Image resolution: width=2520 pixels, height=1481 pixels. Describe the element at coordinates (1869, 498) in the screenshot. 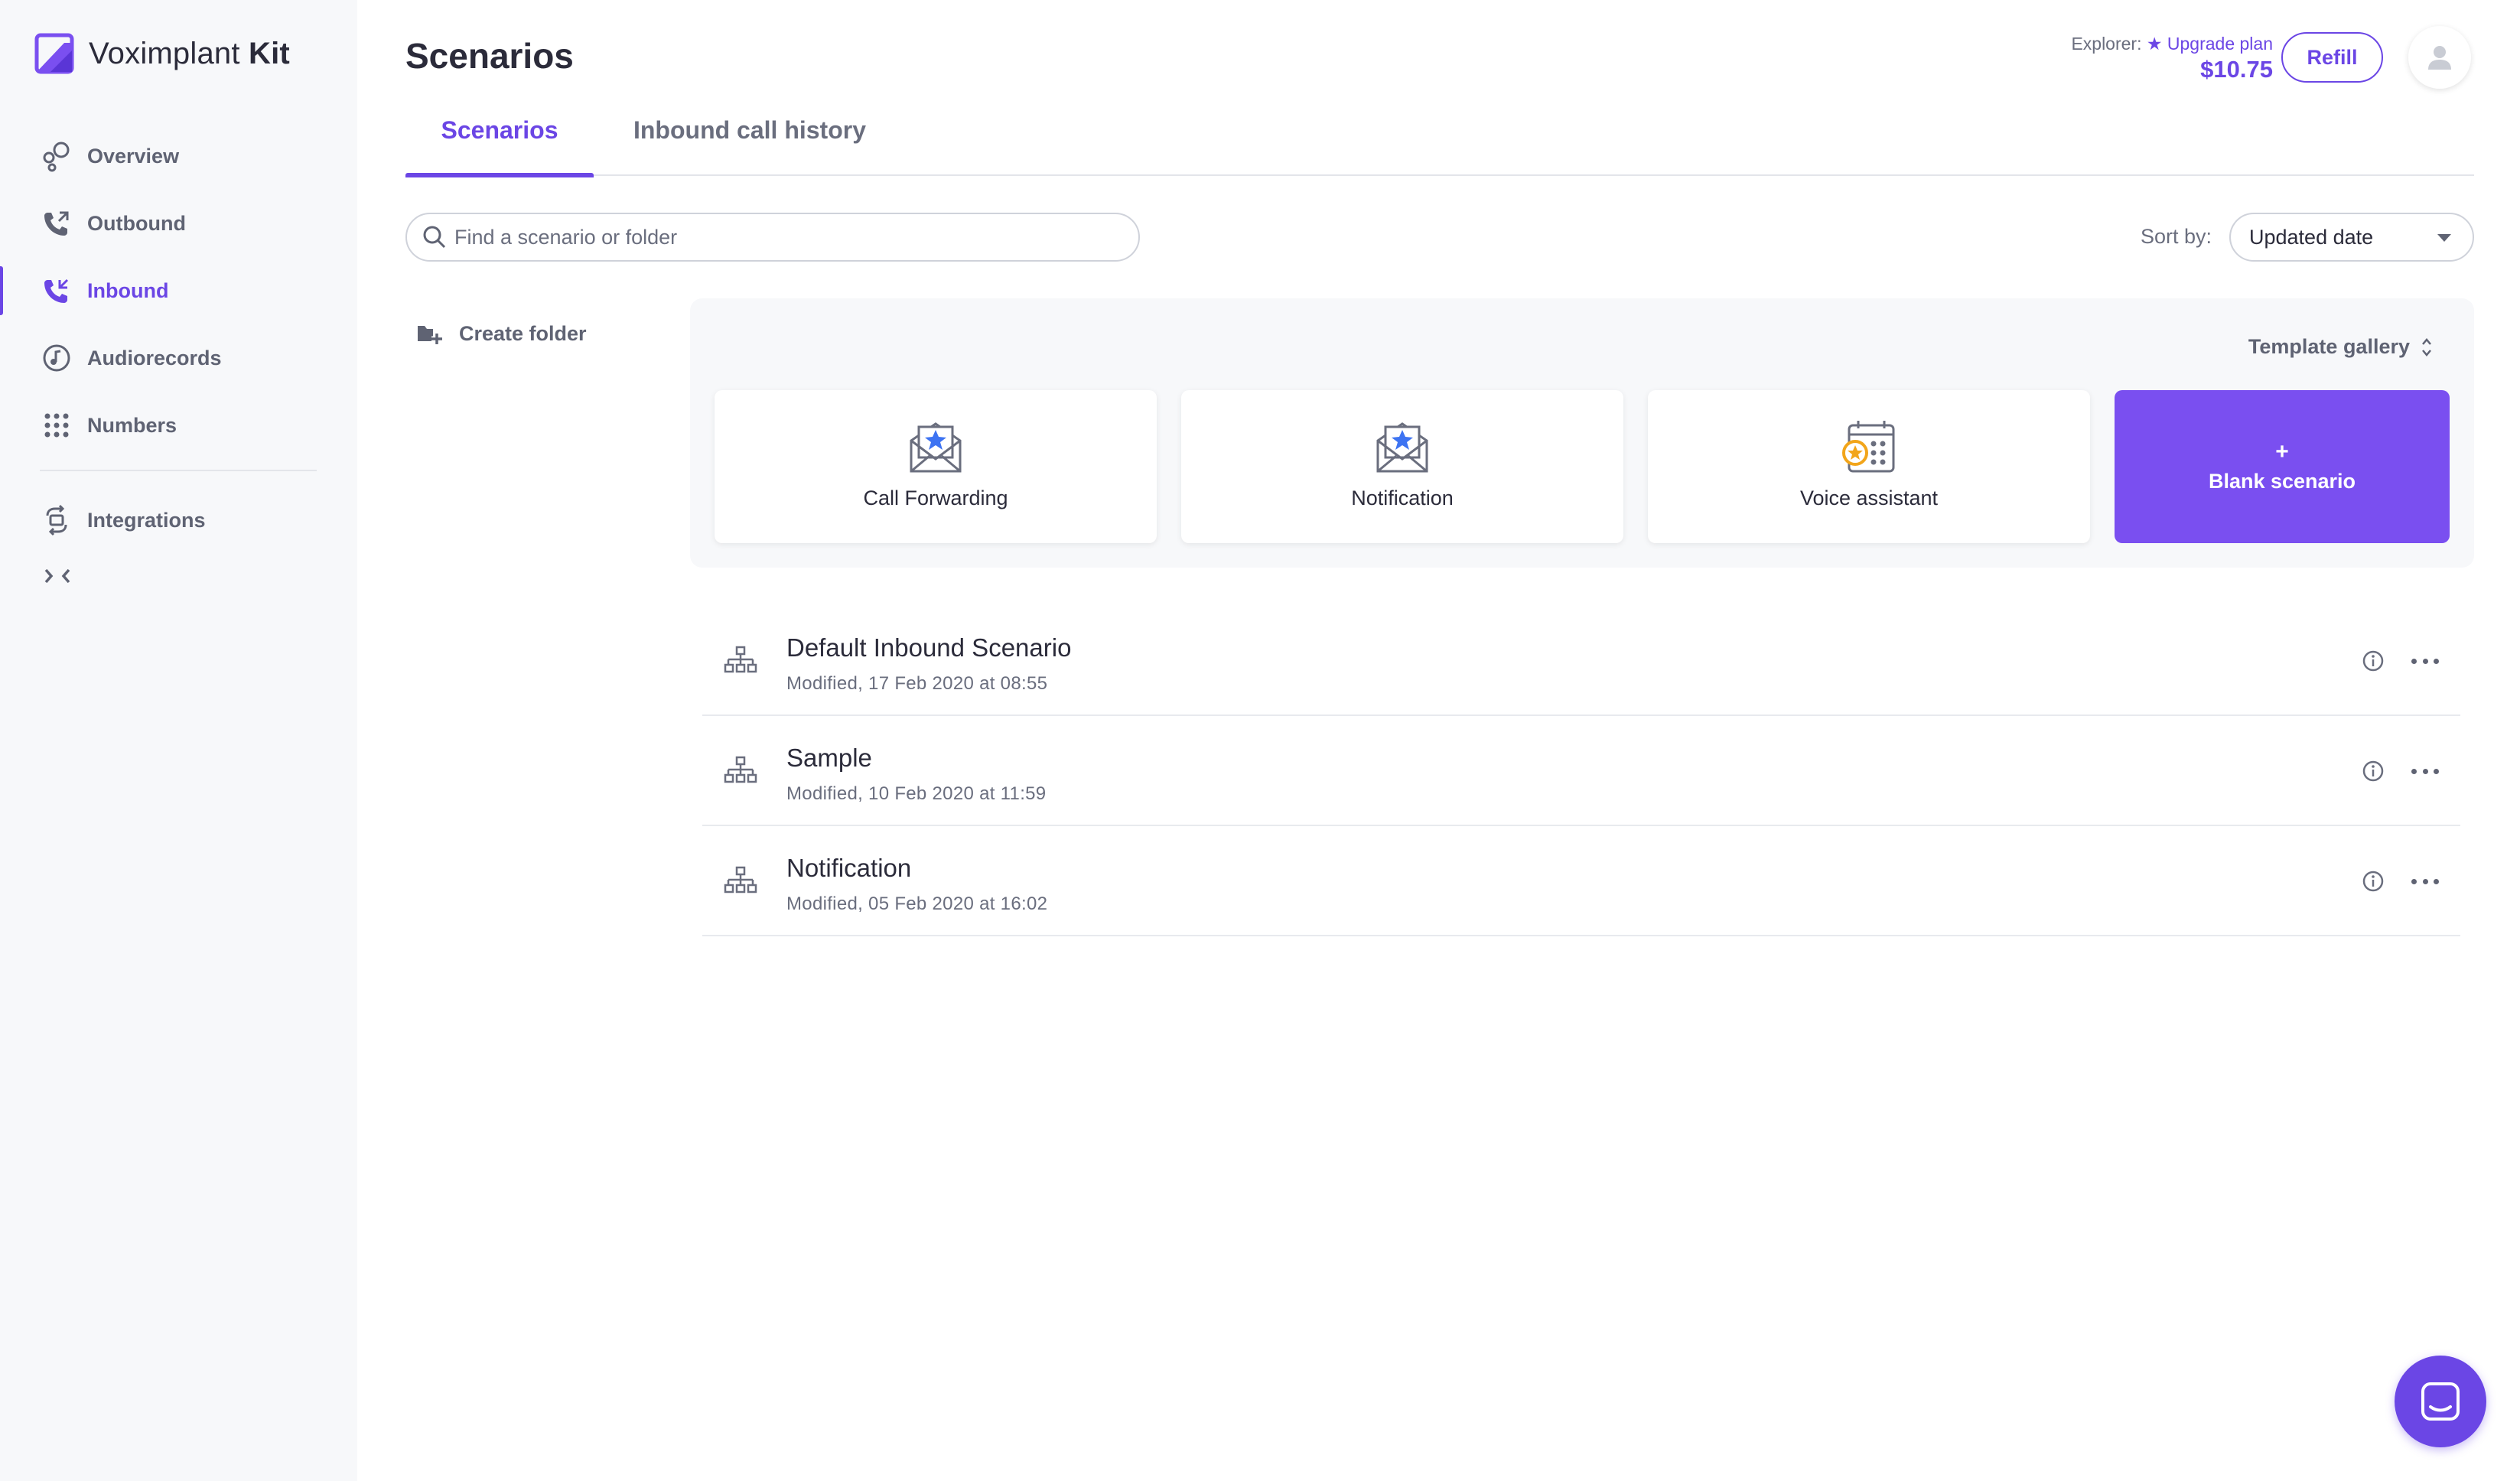

I see `template-card-label: Voice assistant` at that location.